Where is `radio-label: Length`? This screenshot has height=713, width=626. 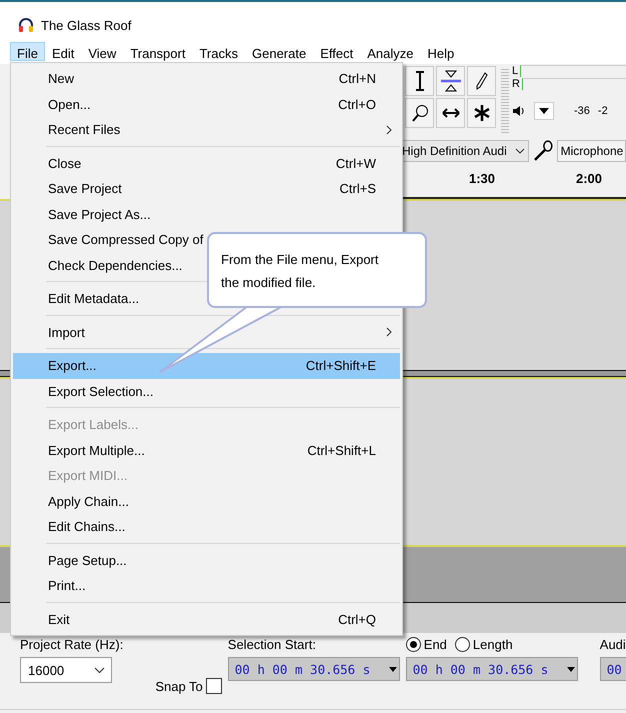
radio-label: Length is located at coordinates (492, 644).